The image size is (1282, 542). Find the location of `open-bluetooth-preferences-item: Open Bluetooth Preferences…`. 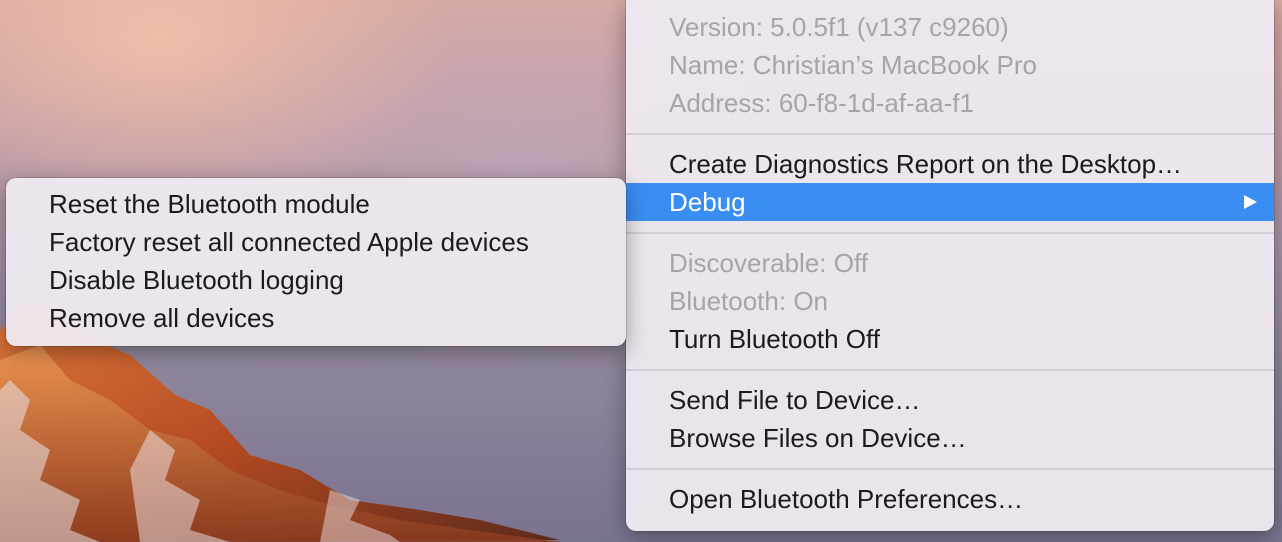

open-bluetooth-preferences-item: Open Bluetooth Preferences… is located at coordinates (950, 499).